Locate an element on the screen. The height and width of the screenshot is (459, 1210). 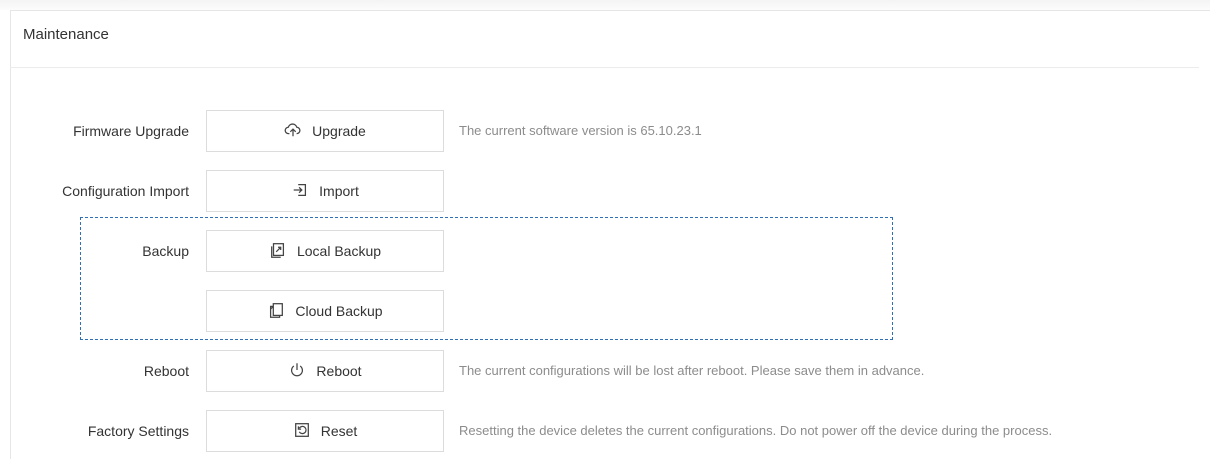
import-button: Import is located at coordinates (325, 191).